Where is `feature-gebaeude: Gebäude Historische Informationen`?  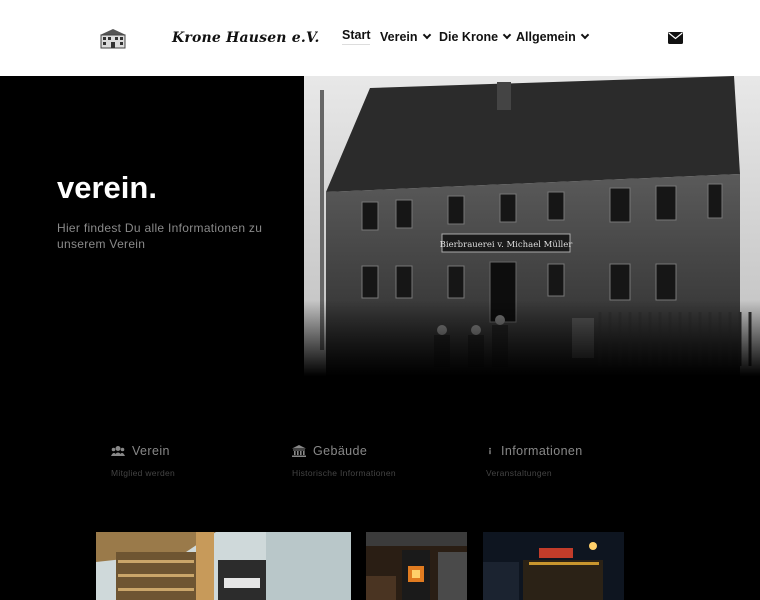 feature-gebaeude: Gebäude Historische Informationen is located at coordinates (344, 461).